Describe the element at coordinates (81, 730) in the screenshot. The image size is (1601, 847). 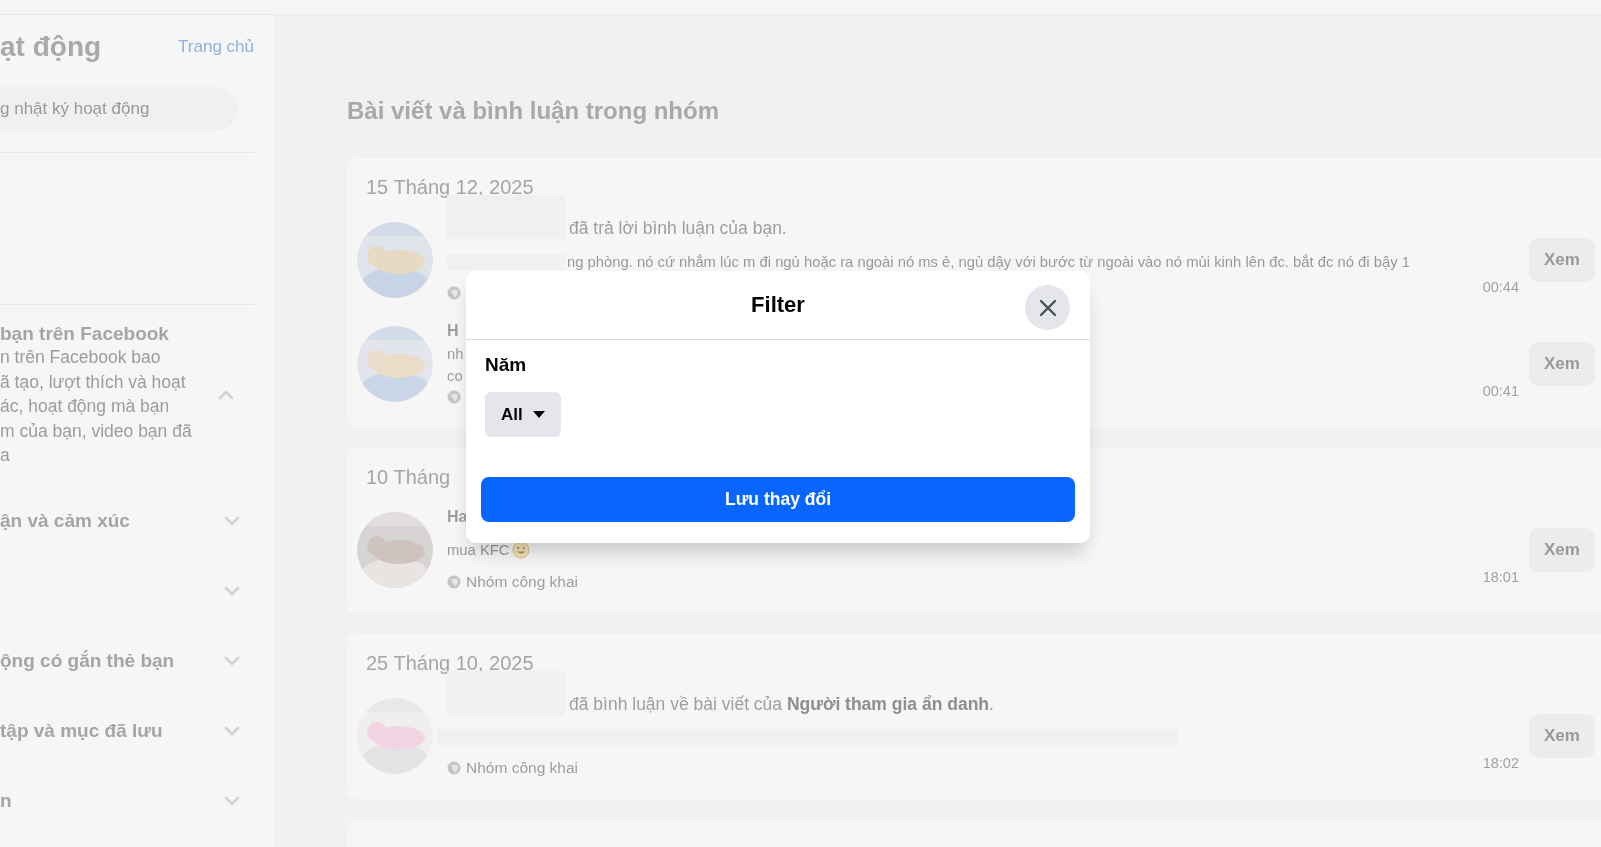
I see `section-title: tập và mục đã lưu` at that location.